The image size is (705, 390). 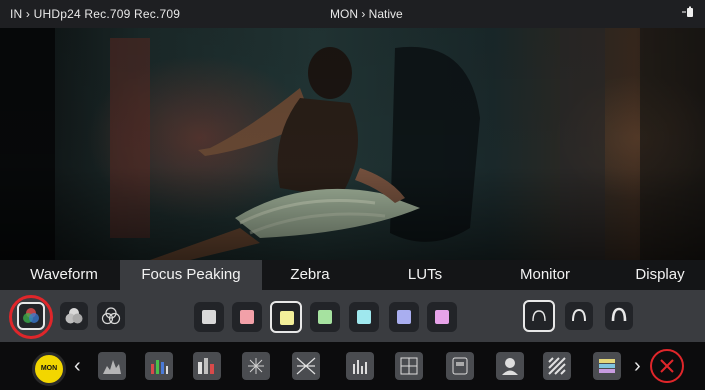 What do you see at coordinates (64, 275) in the screenshot?
I see `tab-waveform: Waveform` at bounding box center [64, 275].